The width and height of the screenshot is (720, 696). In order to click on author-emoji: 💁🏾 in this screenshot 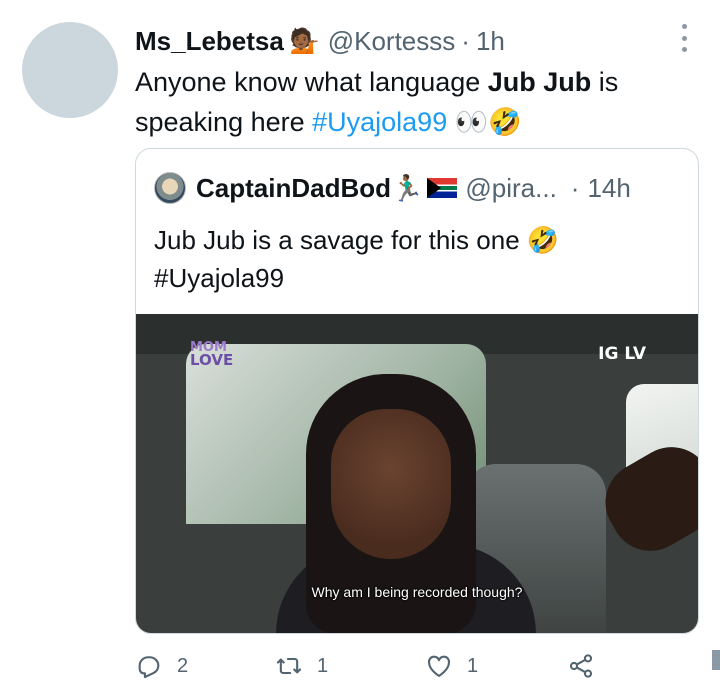, I will do `click(304, 41)`.